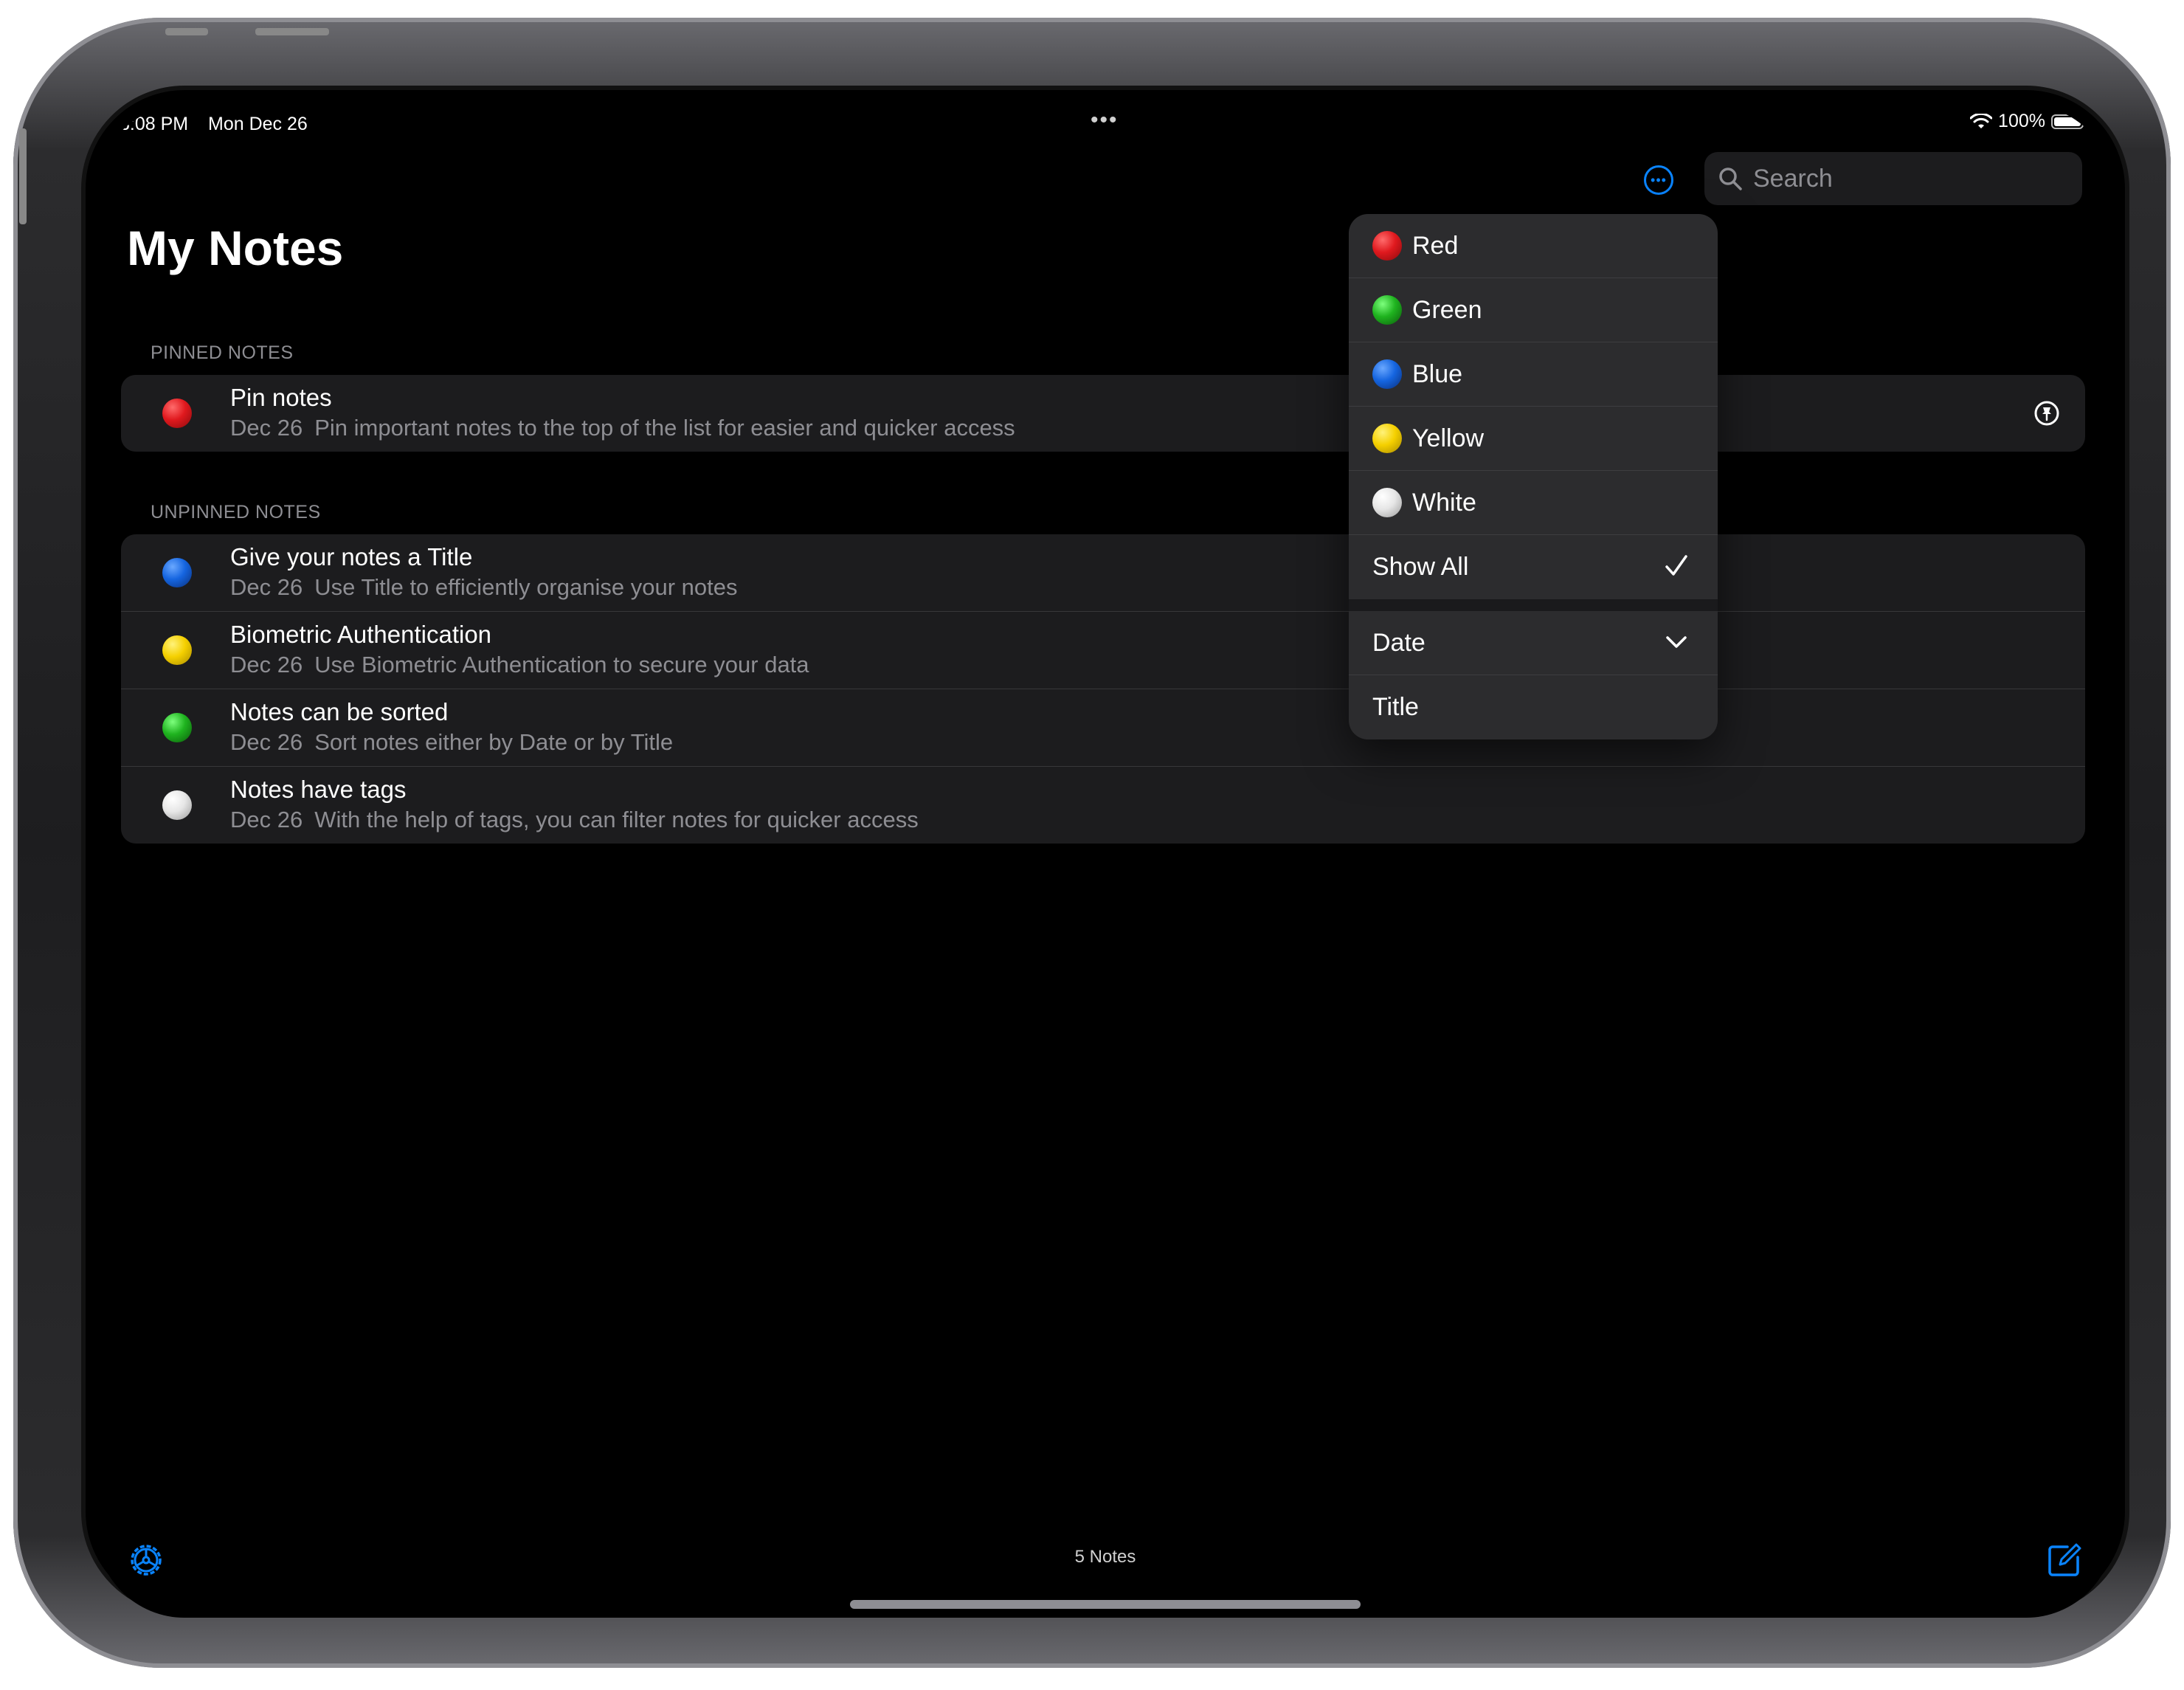 Image resolution: width=2184 pixels, height=1690 pixels. What do you see at coordinates (494, 742) in the screenshot?
I see `note-summary: Sort notes either by Date or by Title` at bounding box center [494, 742].